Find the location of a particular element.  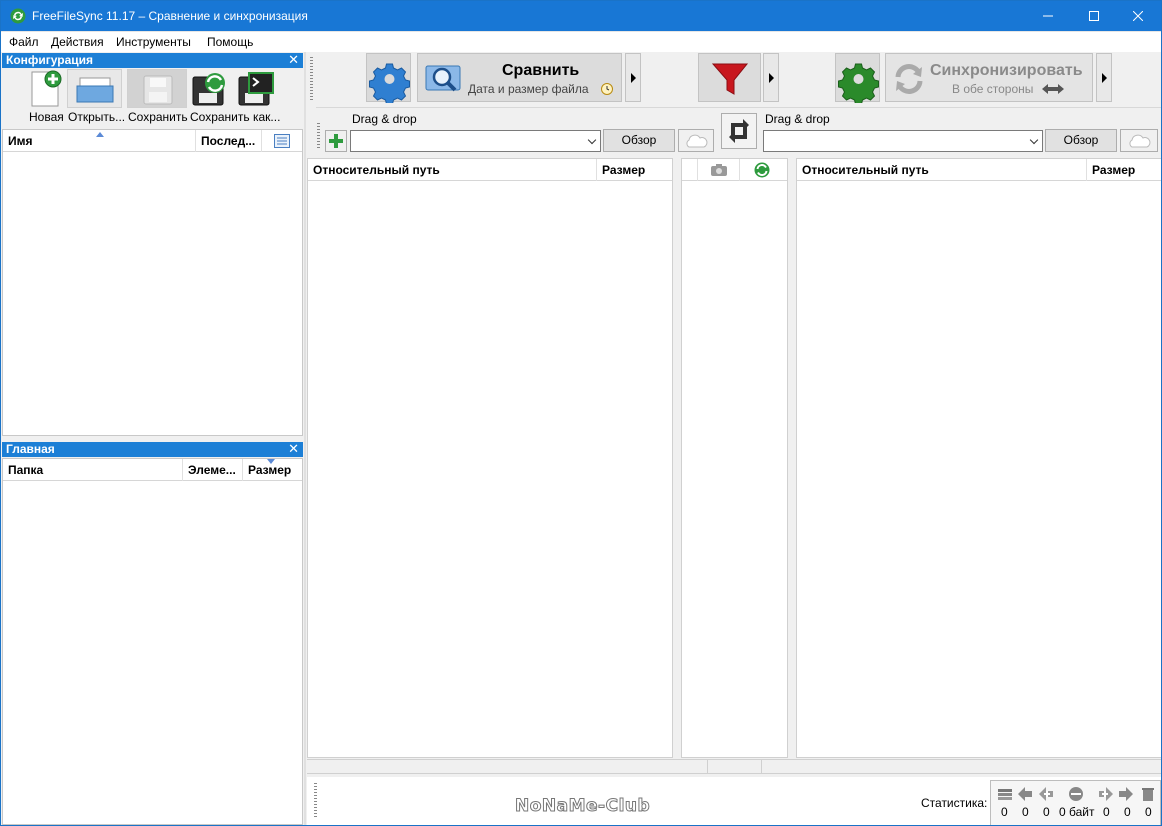

stat-create-right: 0 is located at coordinates (1106, 812).